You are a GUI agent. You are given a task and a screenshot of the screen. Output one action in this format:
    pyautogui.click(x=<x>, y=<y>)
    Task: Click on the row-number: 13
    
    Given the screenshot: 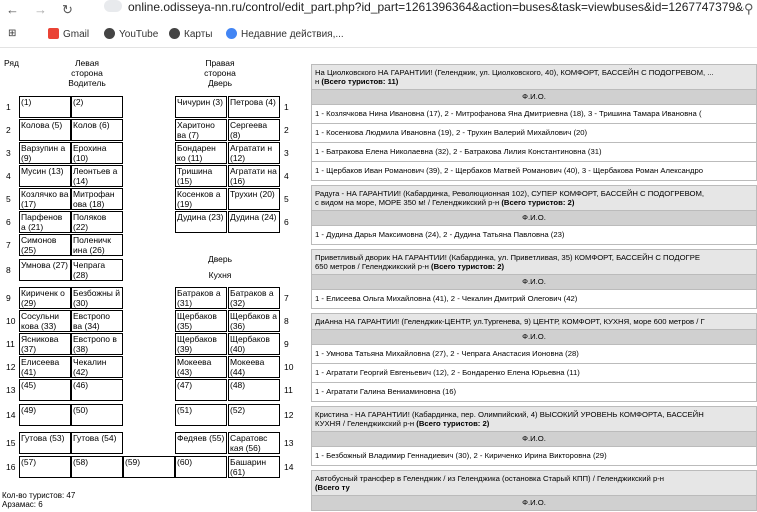 What is the action you would take?
    pyautogui.click(x=11, y=390)
    